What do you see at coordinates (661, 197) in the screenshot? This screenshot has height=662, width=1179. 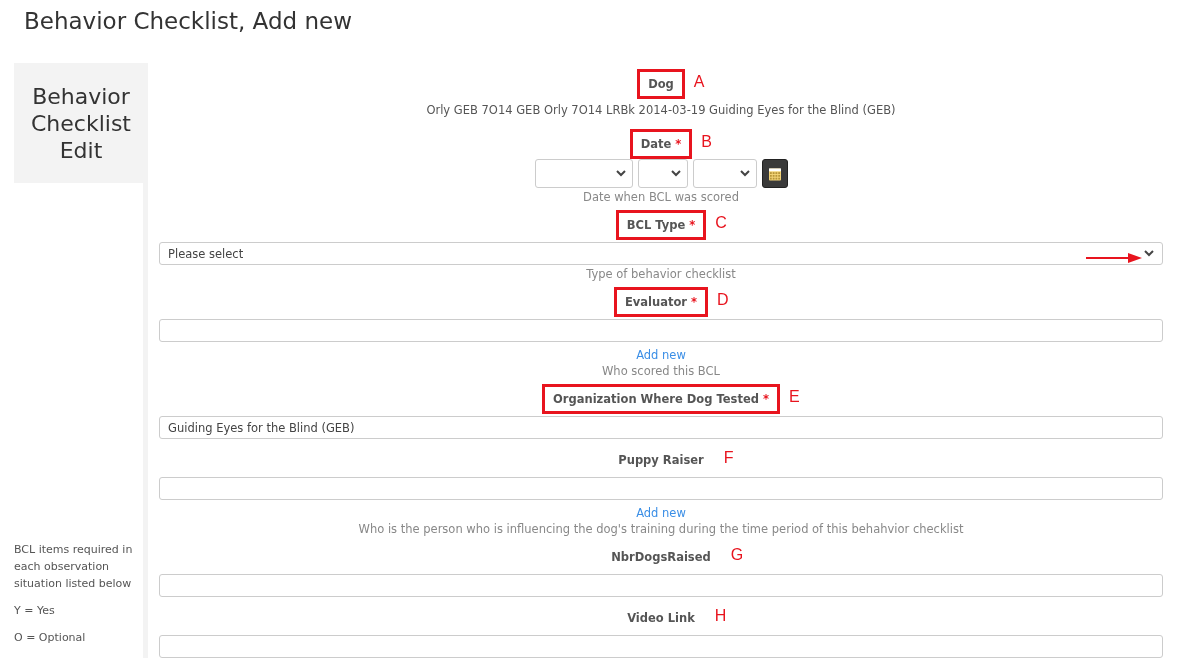 I see `field-hint: Date when BCL was scored` at bounding box center [661, 197].